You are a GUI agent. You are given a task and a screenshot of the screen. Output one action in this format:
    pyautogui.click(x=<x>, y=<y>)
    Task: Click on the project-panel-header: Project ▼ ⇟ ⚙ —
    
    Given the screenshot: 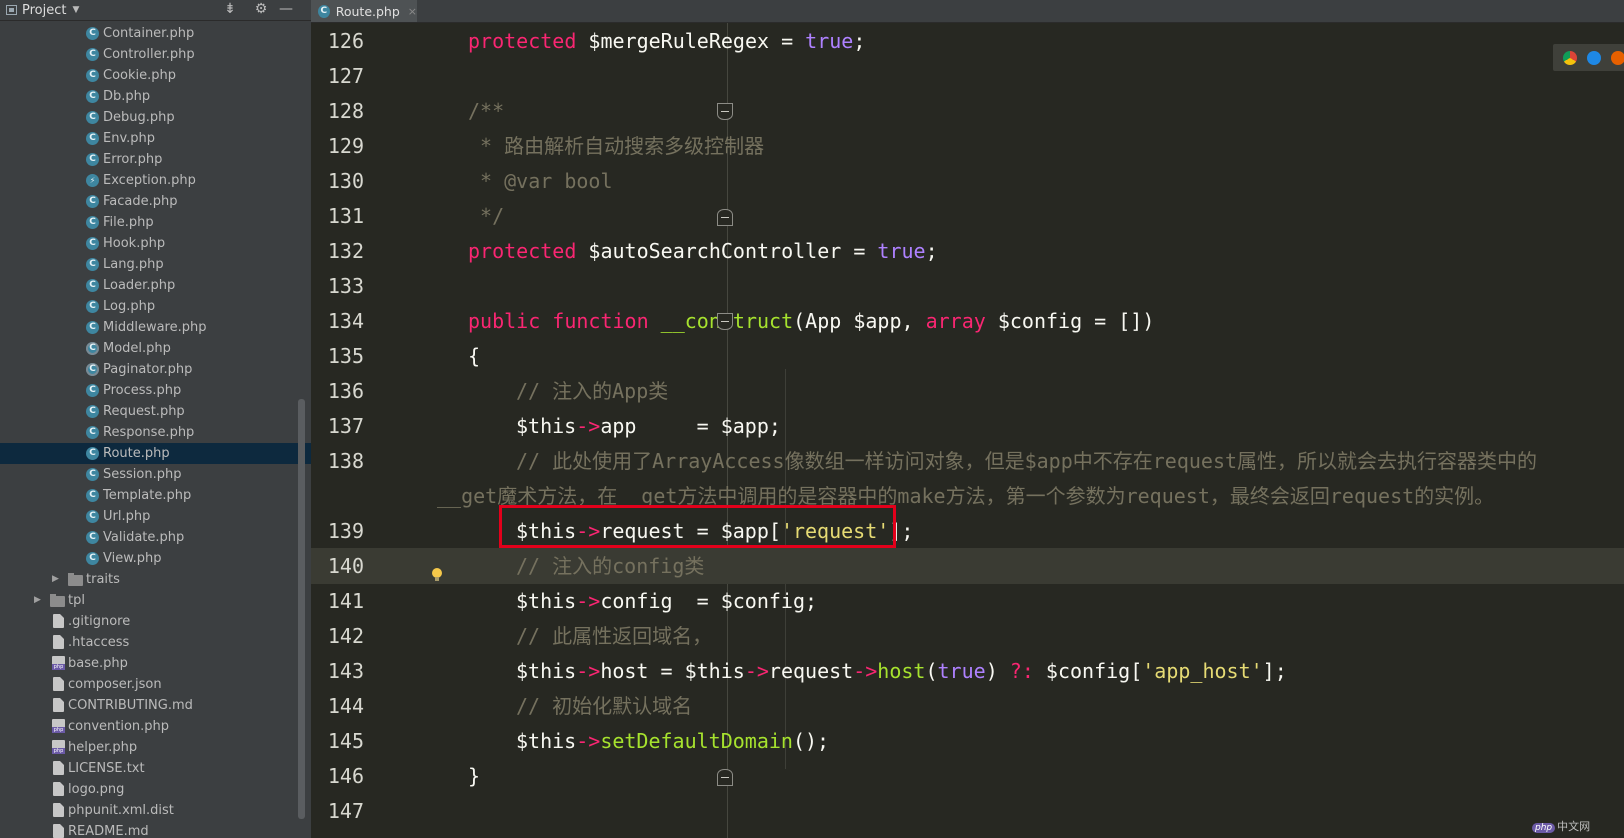 What is the action you would take?
    pyautogui.click(x=155, y=10)
    